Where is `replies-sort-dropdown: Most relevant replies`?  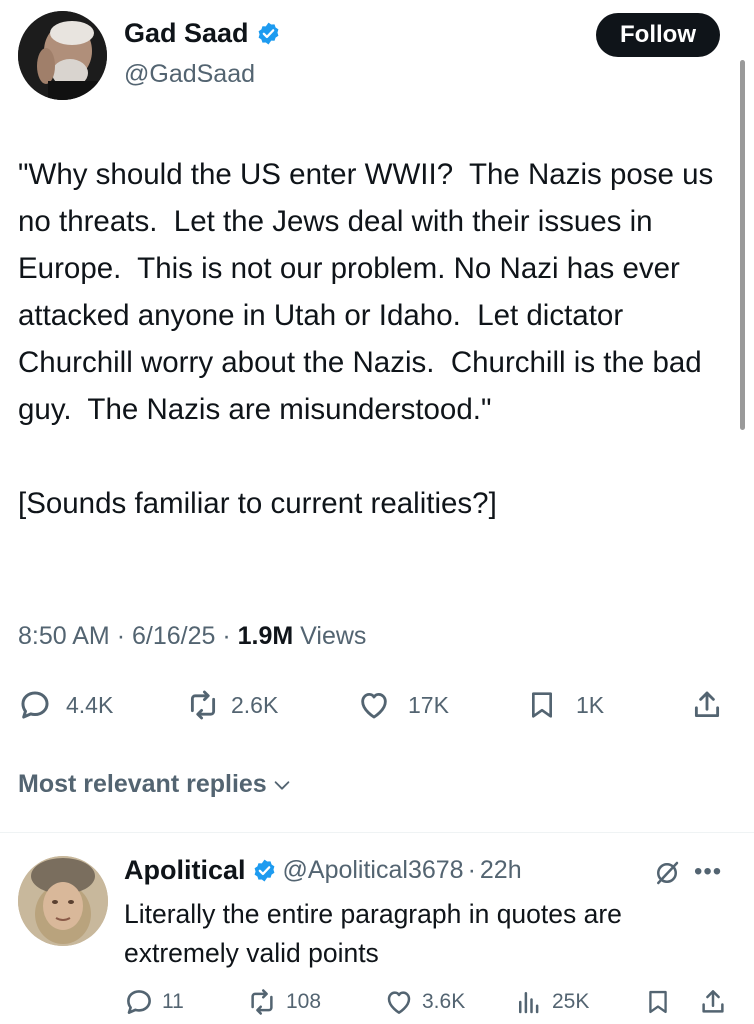
replies-sort-dropdown: Most relevant replies is located at coordinates (155, 784).